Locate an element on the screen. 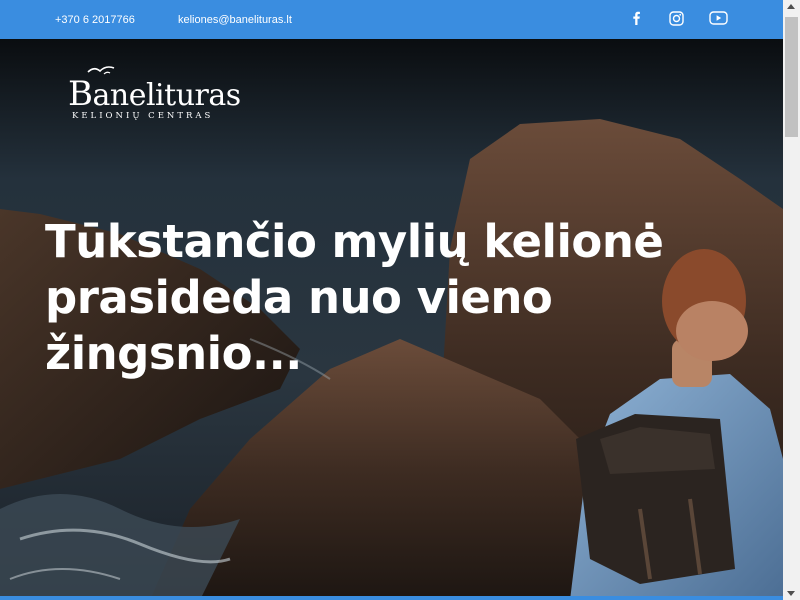 The width and height of the screenshot is (800, 600). scroll-up-icon is located at coordinates (791, 6).